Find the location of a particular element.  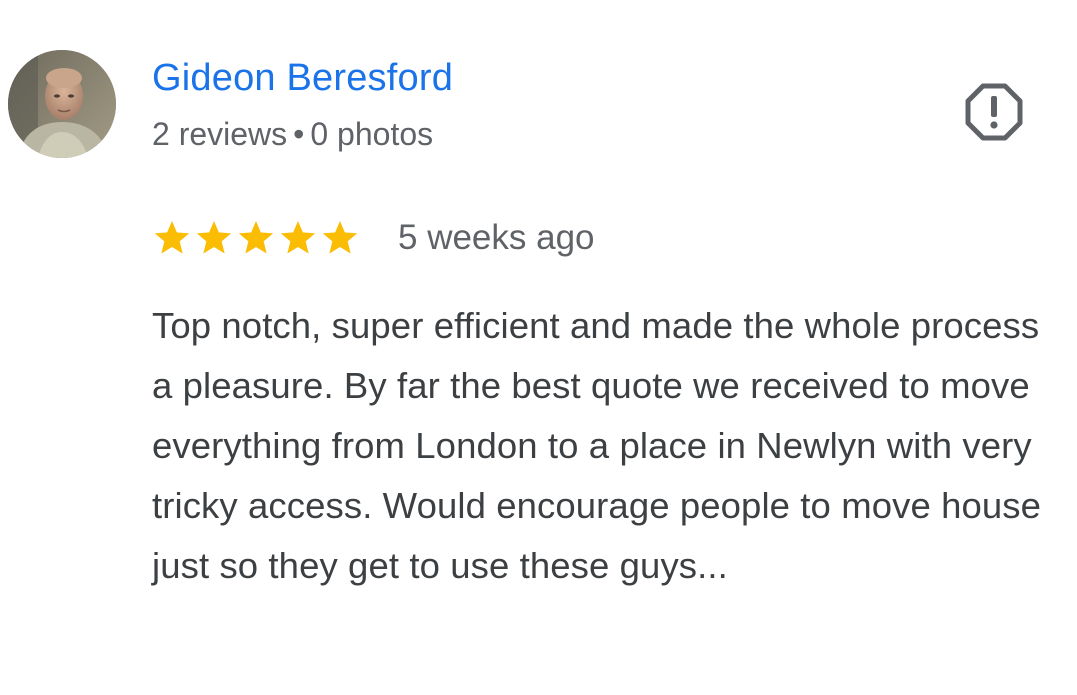

avatar-image is located at coordinates (62, 104).